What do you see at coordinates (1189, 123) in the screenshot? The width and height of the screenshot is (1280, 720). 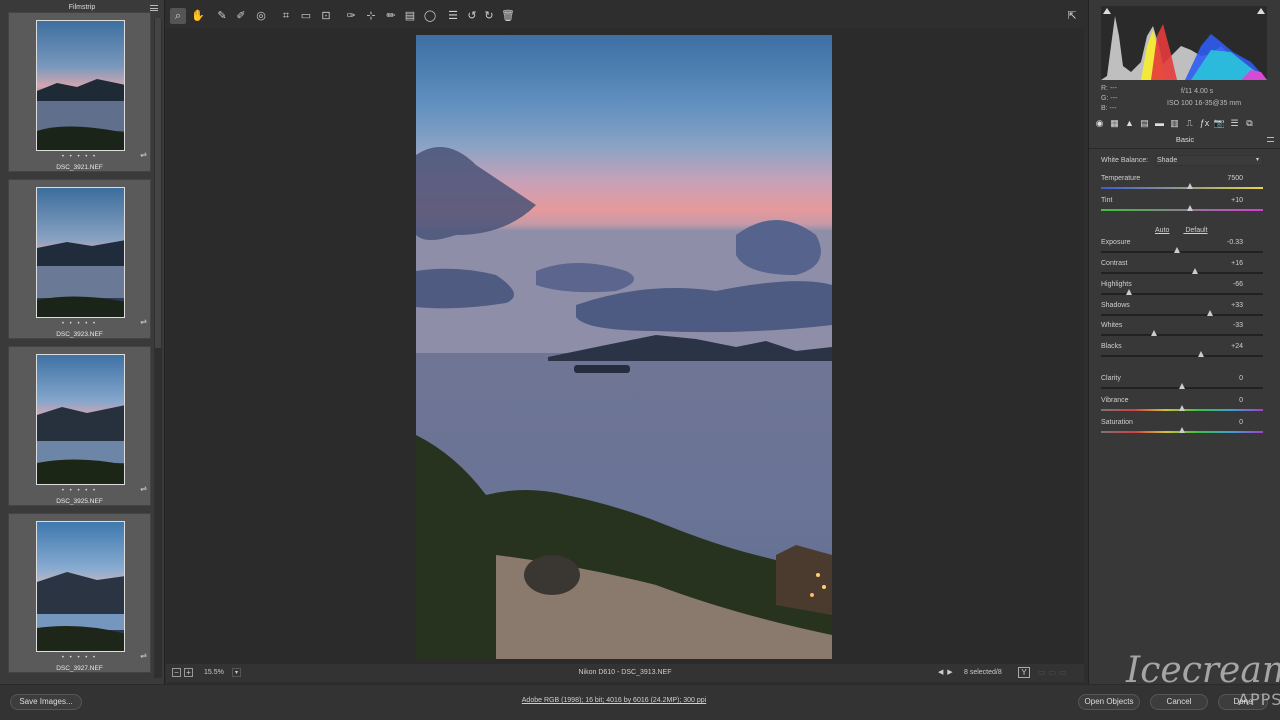 I see `transform-tab-icon: ⎍` at bounding box center [1189, 123].